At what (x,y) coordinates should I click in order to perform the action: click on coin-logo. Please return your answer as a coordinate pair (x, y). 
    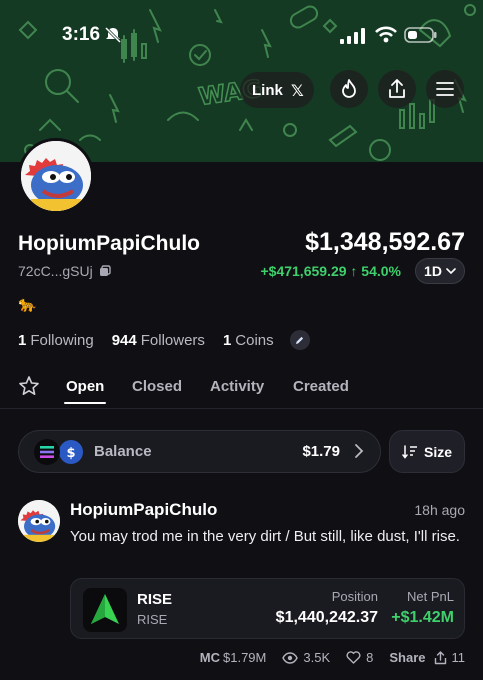
    Looking at the image, I should click on (105, 610).